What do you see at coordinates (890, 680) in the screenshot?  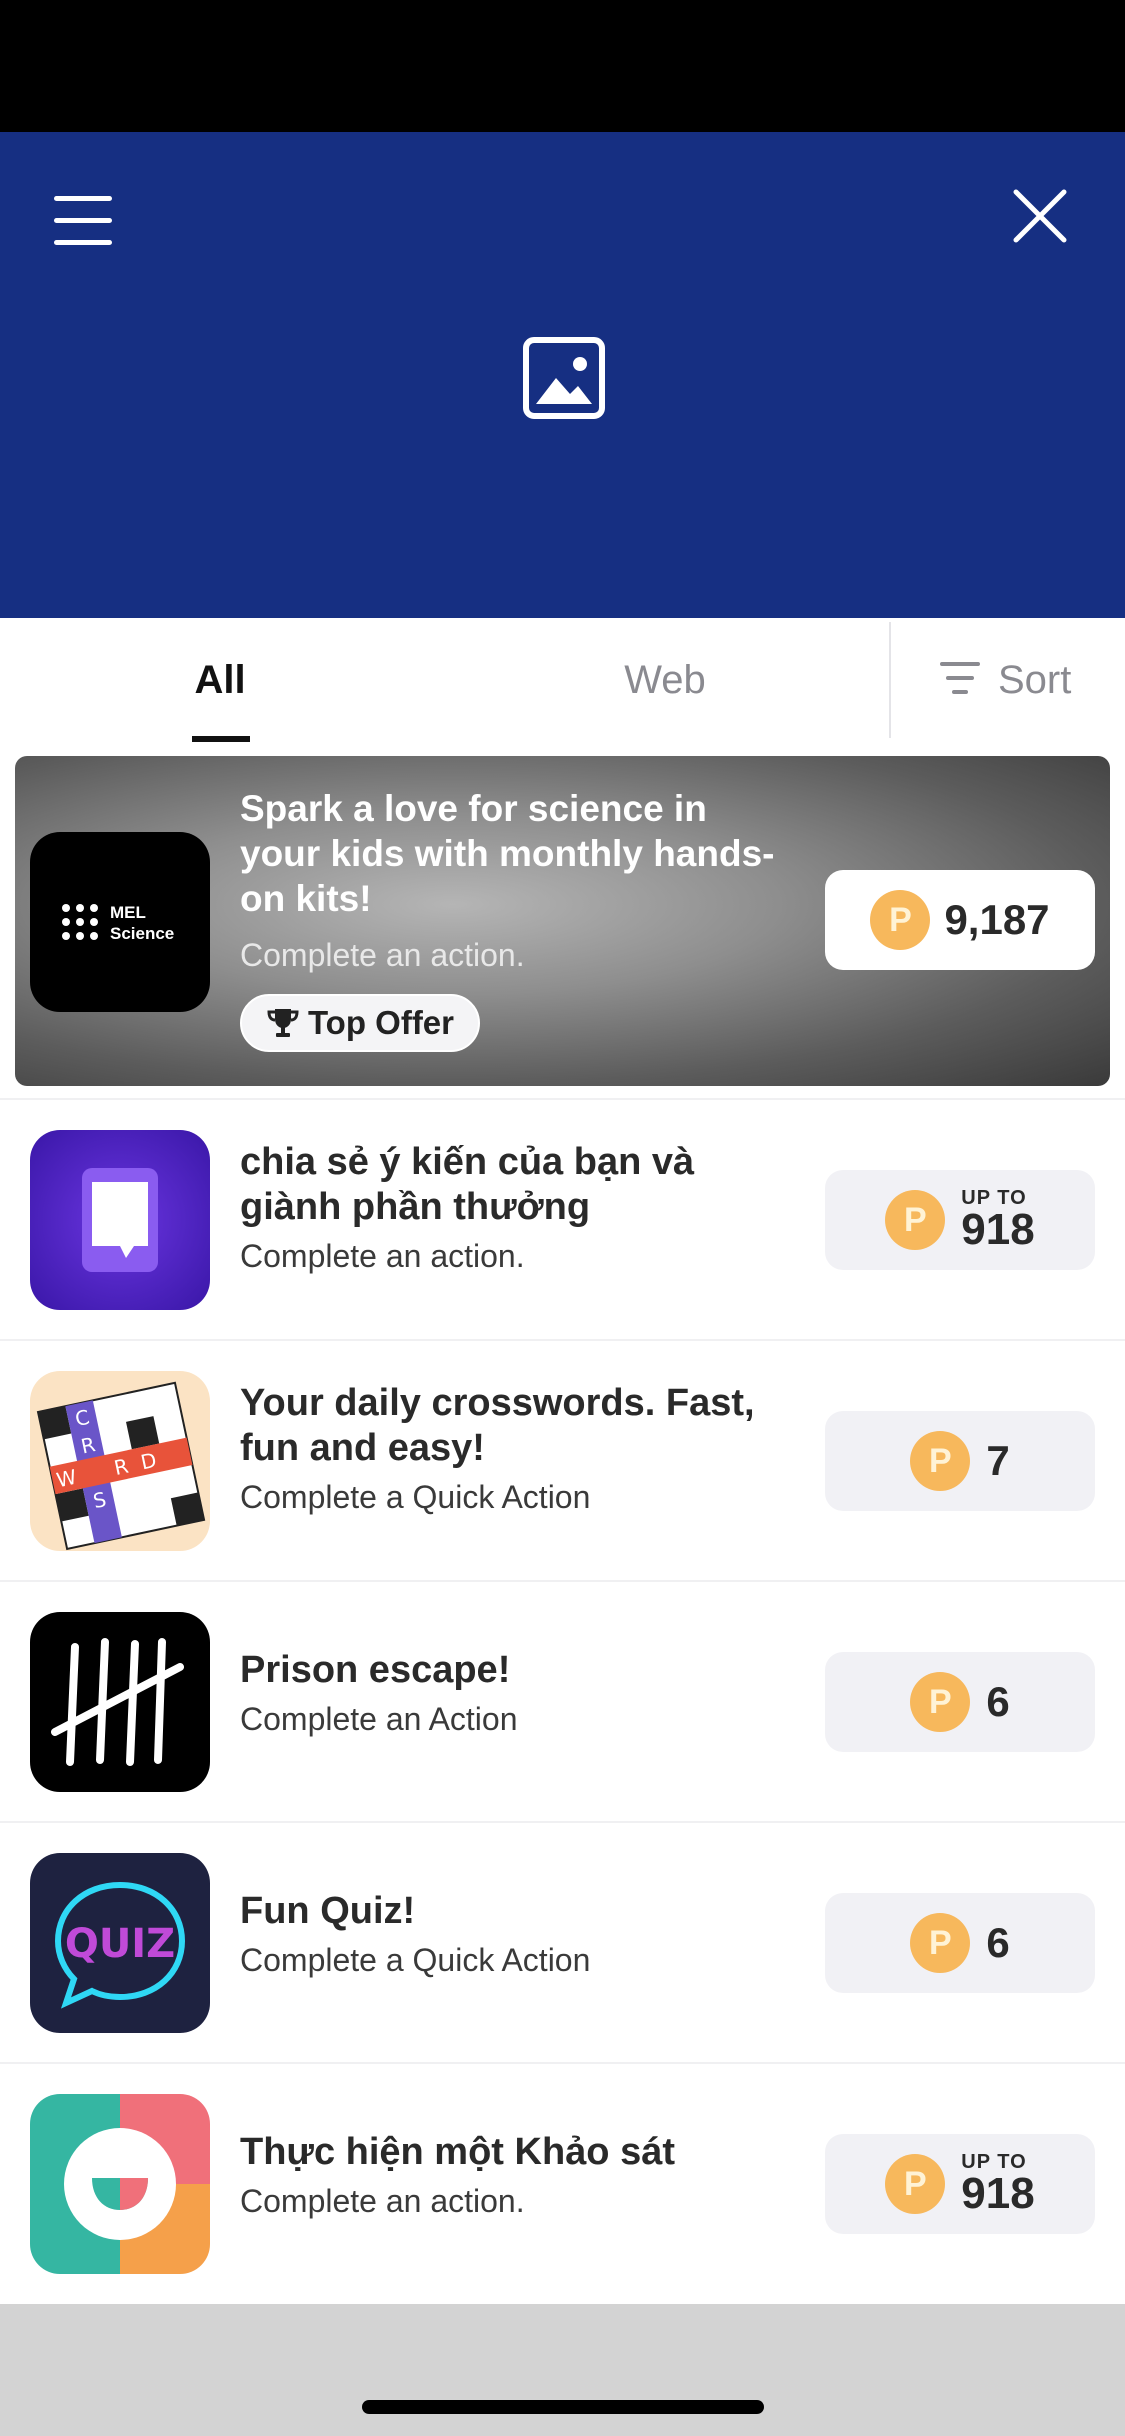 I see `tab-divider` at bounding box center [890, 680].